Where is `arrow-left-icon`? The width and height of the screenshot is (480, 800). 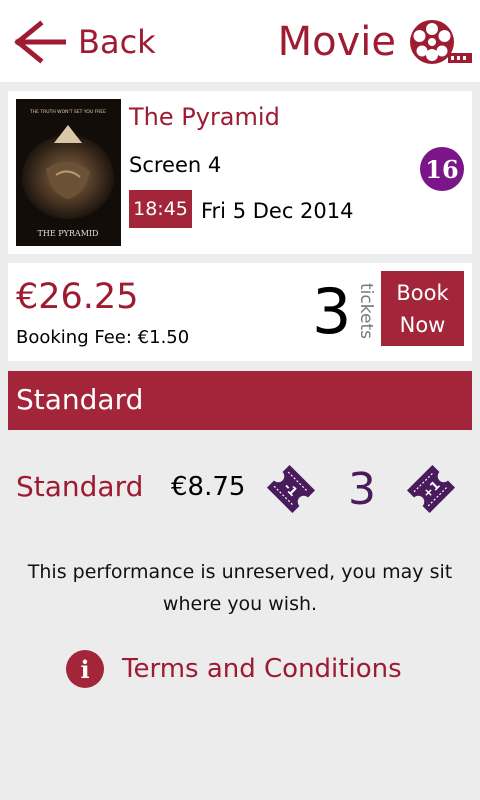
arrow-left-icon is located at coordinates (40, 42).